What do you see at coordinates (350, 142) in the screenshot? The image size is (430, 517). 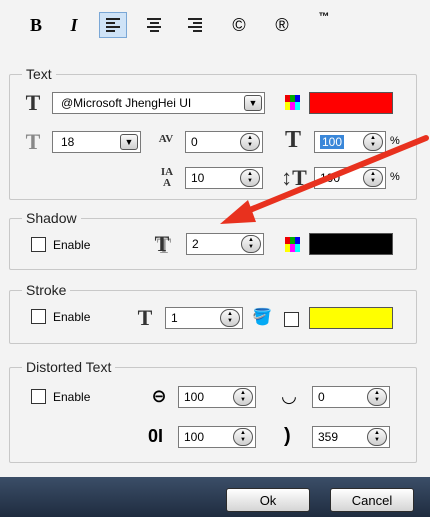 I see `width-scale-spinner: 100 ▲ ▼` at bounding box center [350, 142].